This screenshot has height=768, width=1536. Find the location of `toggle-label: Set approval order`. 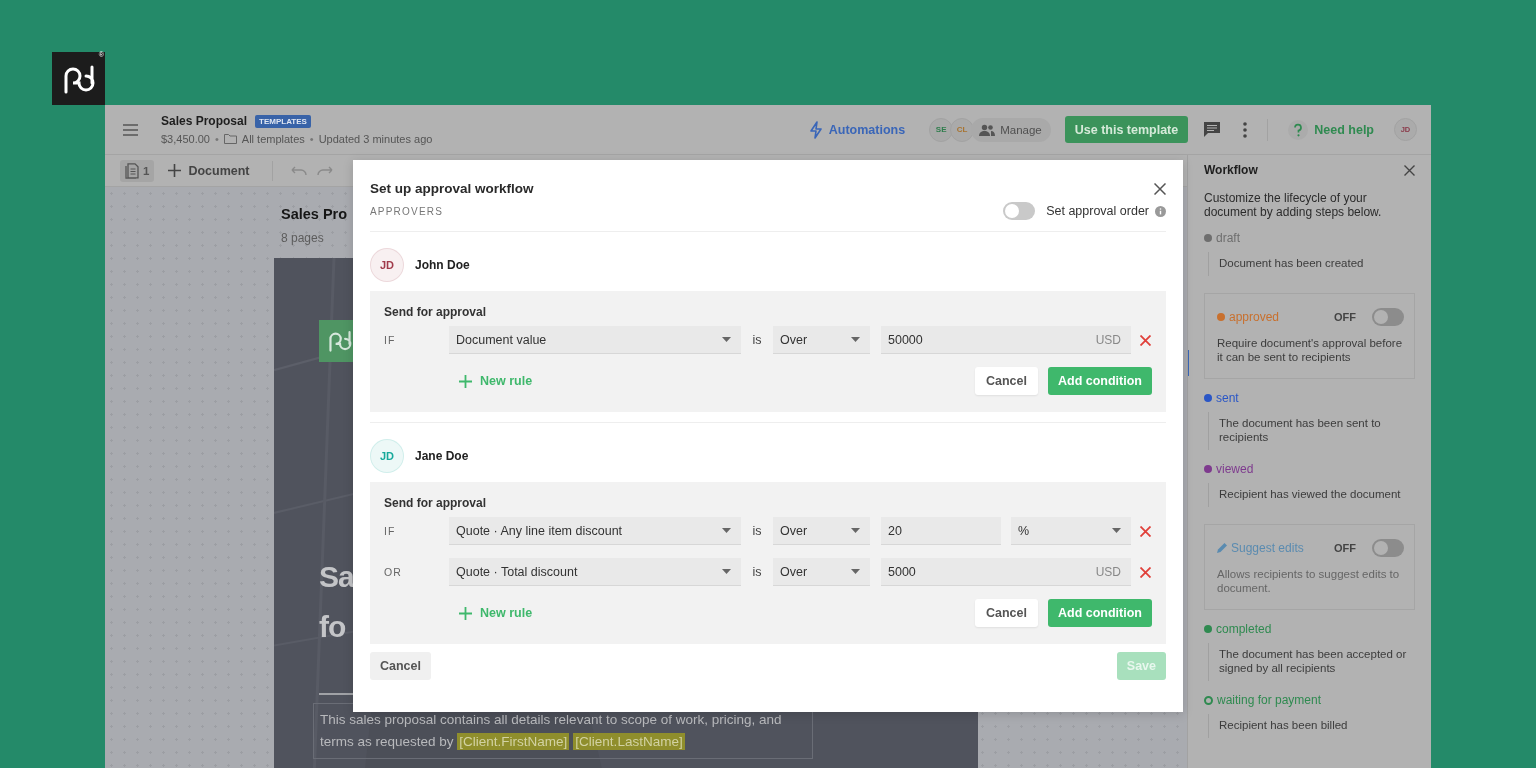

toggle-label: Set approval order is located at coordinates (1097, 211).